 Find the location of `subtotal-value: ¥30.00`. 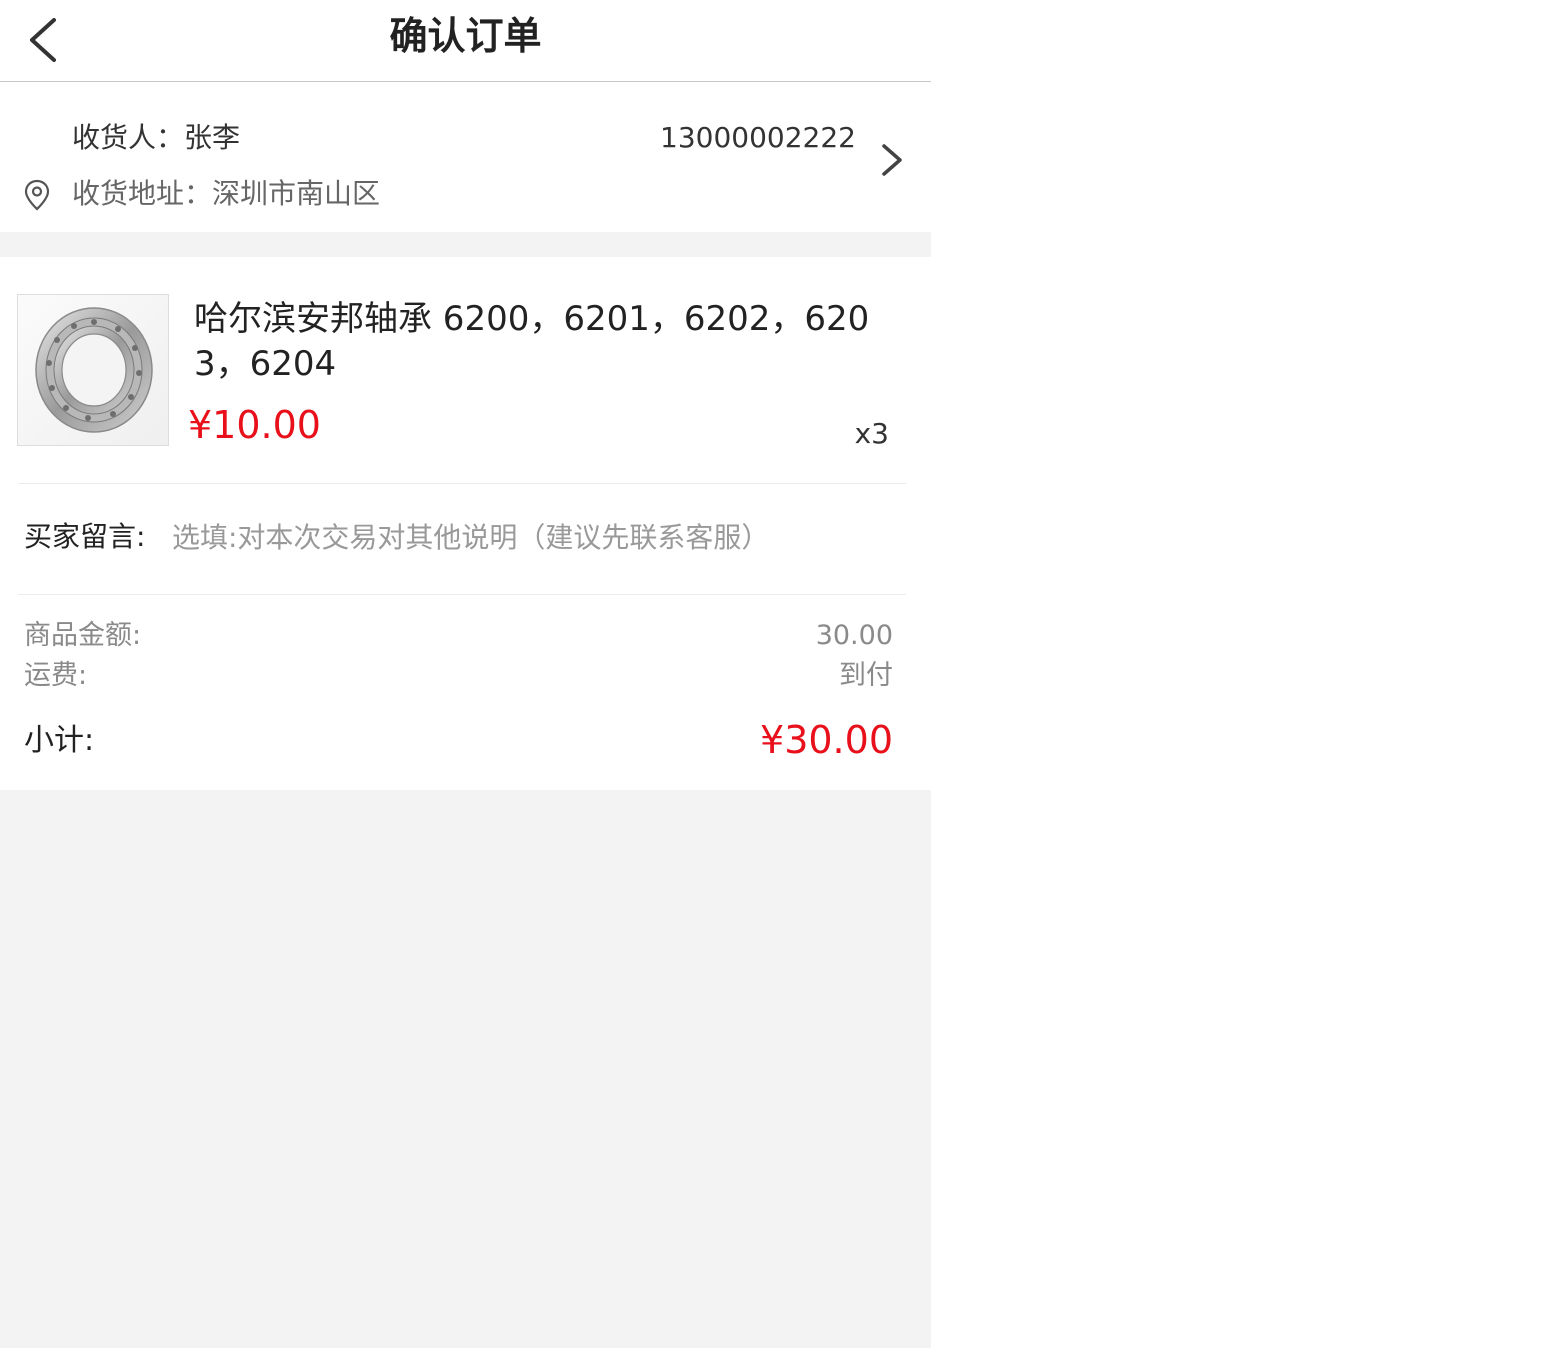

subtotal-value: ¥30.00 is located at coordinates (826, 740).